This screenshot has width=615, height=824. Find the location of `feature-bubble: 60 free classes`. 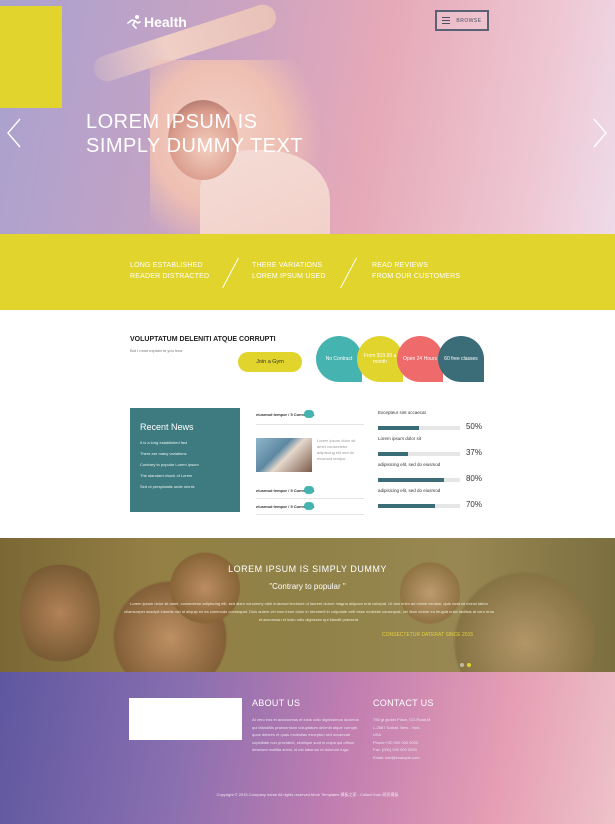

feature-bubble: 60 free classes is located at coordinates (461, 359).